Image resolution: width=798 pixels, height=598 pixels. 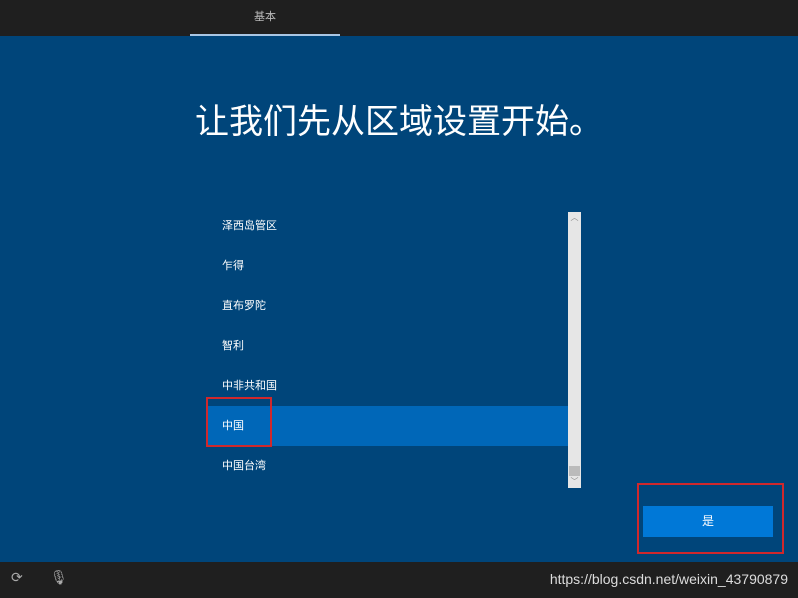 I want to click on ease-of-access-icon: ⟳, so click(x=17, y=578).